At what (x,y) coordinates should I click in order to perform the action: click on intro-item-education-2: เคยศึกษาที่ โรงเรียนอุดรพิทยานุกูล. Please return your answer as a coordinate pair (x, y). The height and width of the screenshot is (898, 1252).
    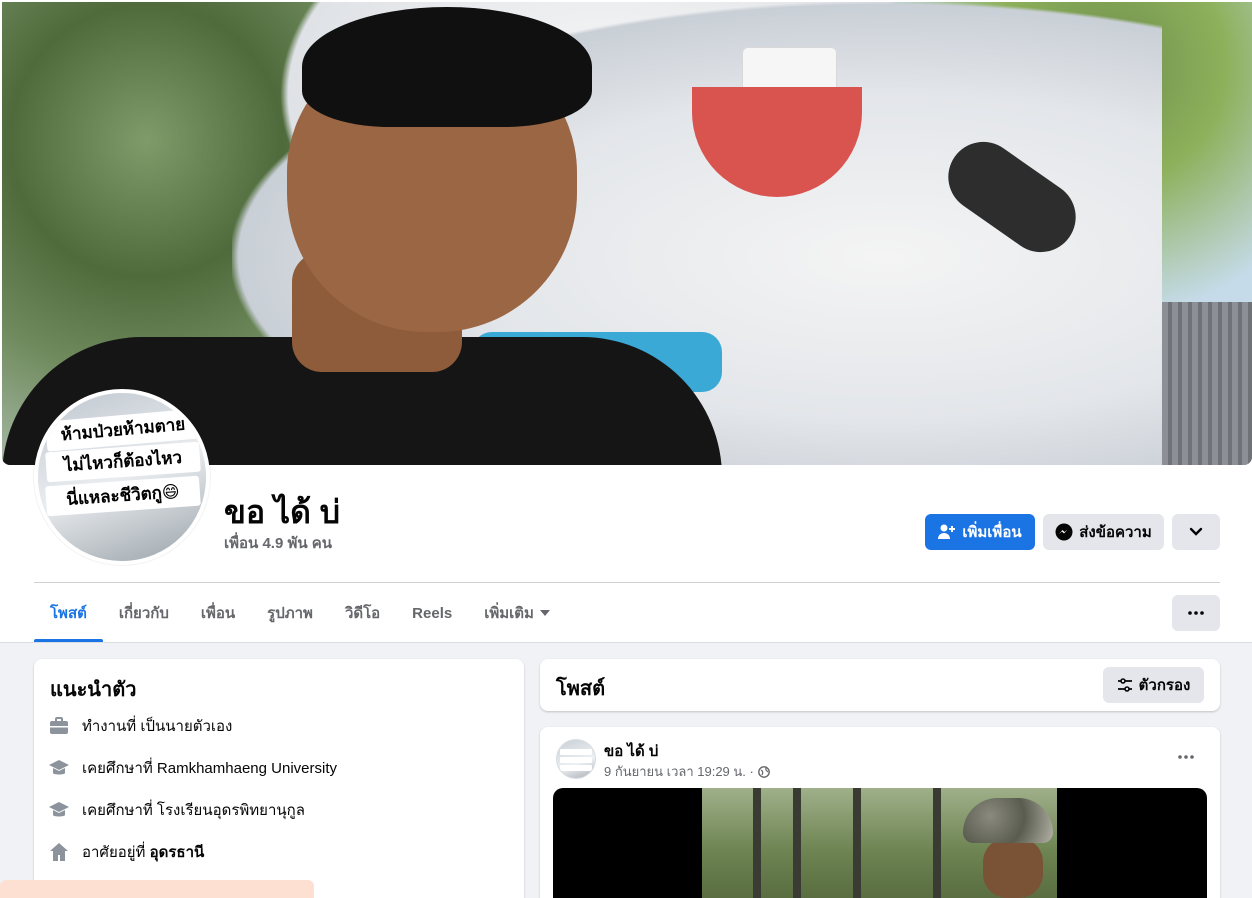
    Looking at the image, I should click on (176, 810).